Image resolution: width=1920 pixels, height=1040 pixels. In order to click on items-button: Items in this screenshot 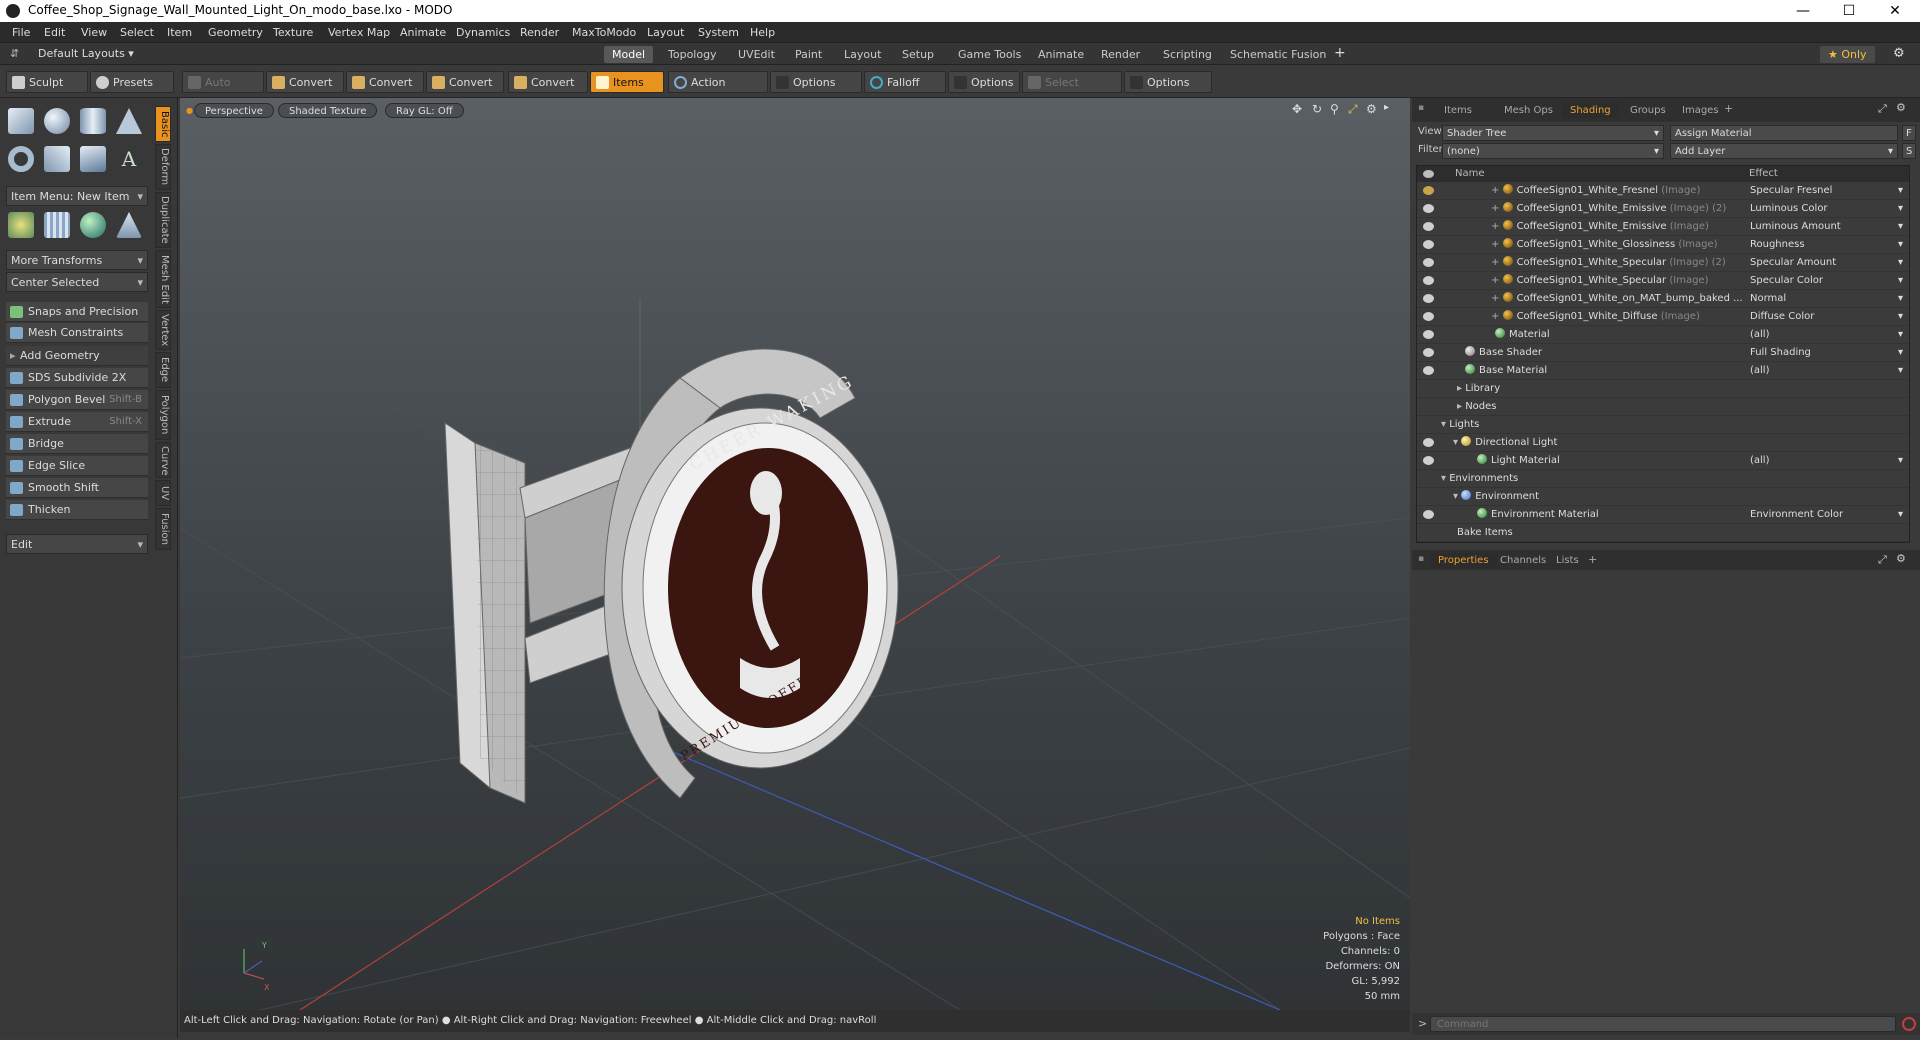, I will do `click(627, 82)`.